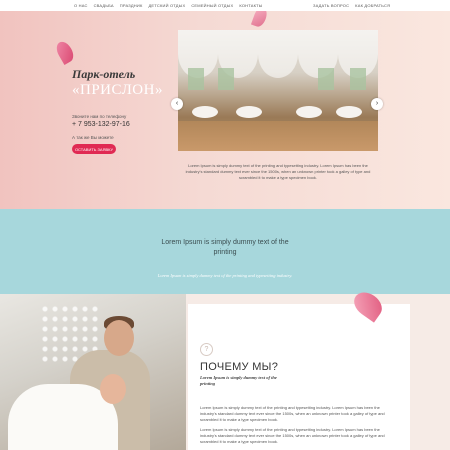  Describe the element at coordinates (104, 5) in the screenshot. I see `nav-link-wedding: Свадьба` at that location.